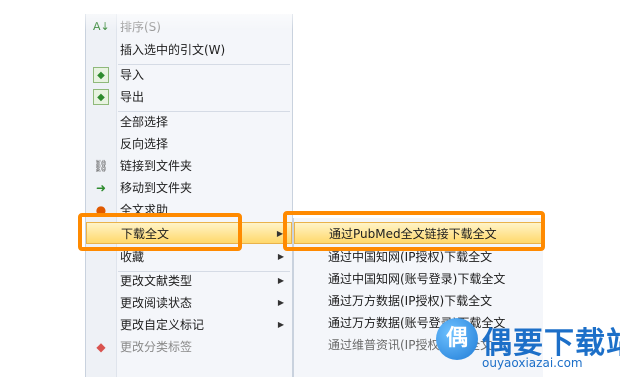  Describe the element at coordinates (414, 231) in the screenshot. I see `callout-highlight-pubmed` at that location.